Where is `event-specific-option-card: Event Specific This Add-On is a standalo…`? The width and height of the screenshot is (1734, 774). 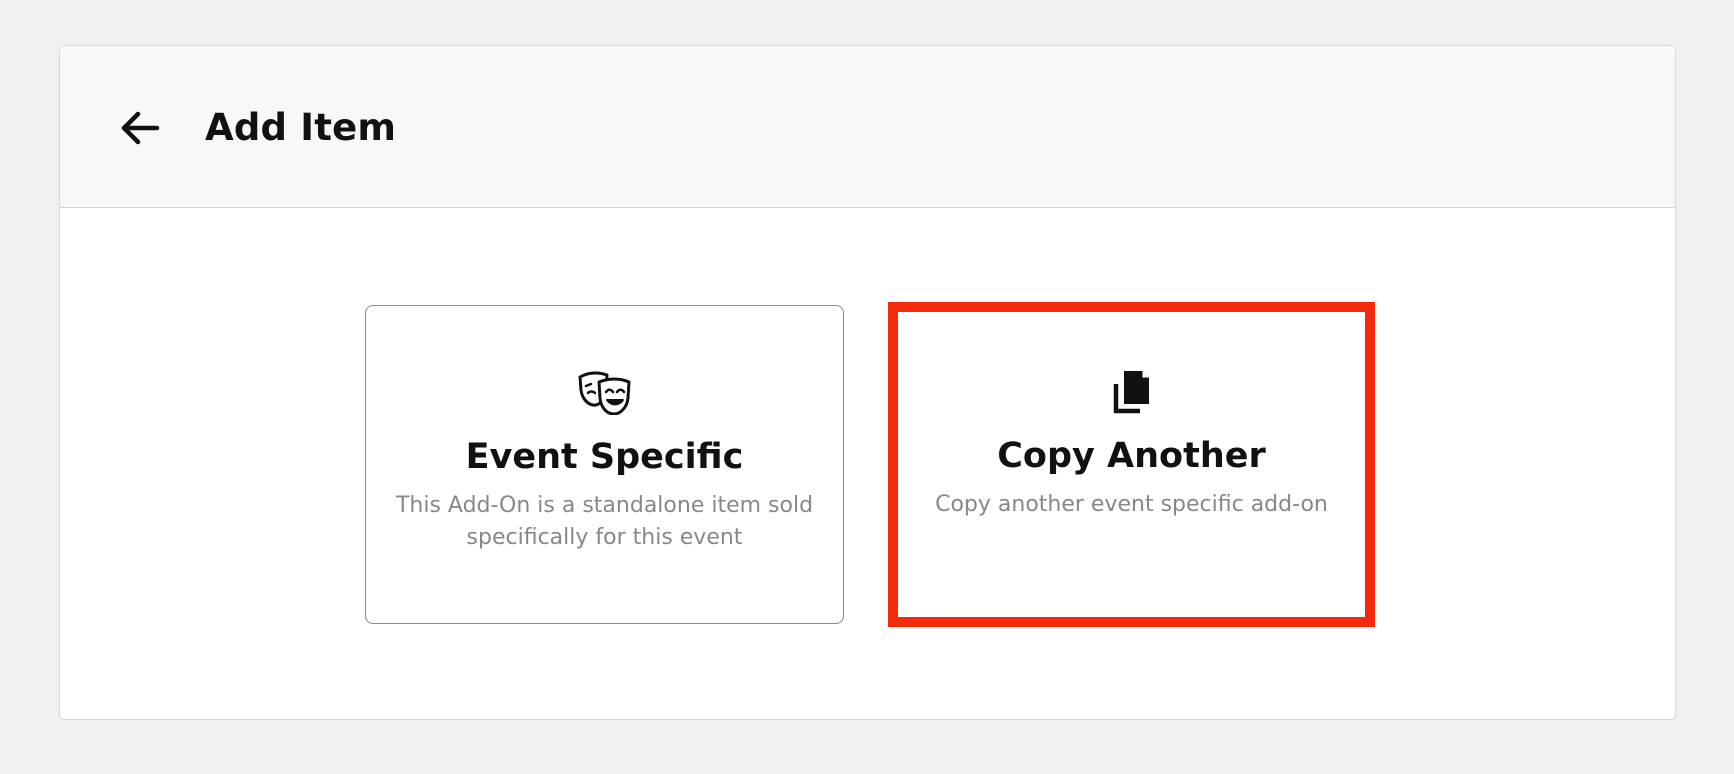
event-specific-option-card: Event Specific This Add-On is a standalo… is located at coordinates (604, 464).